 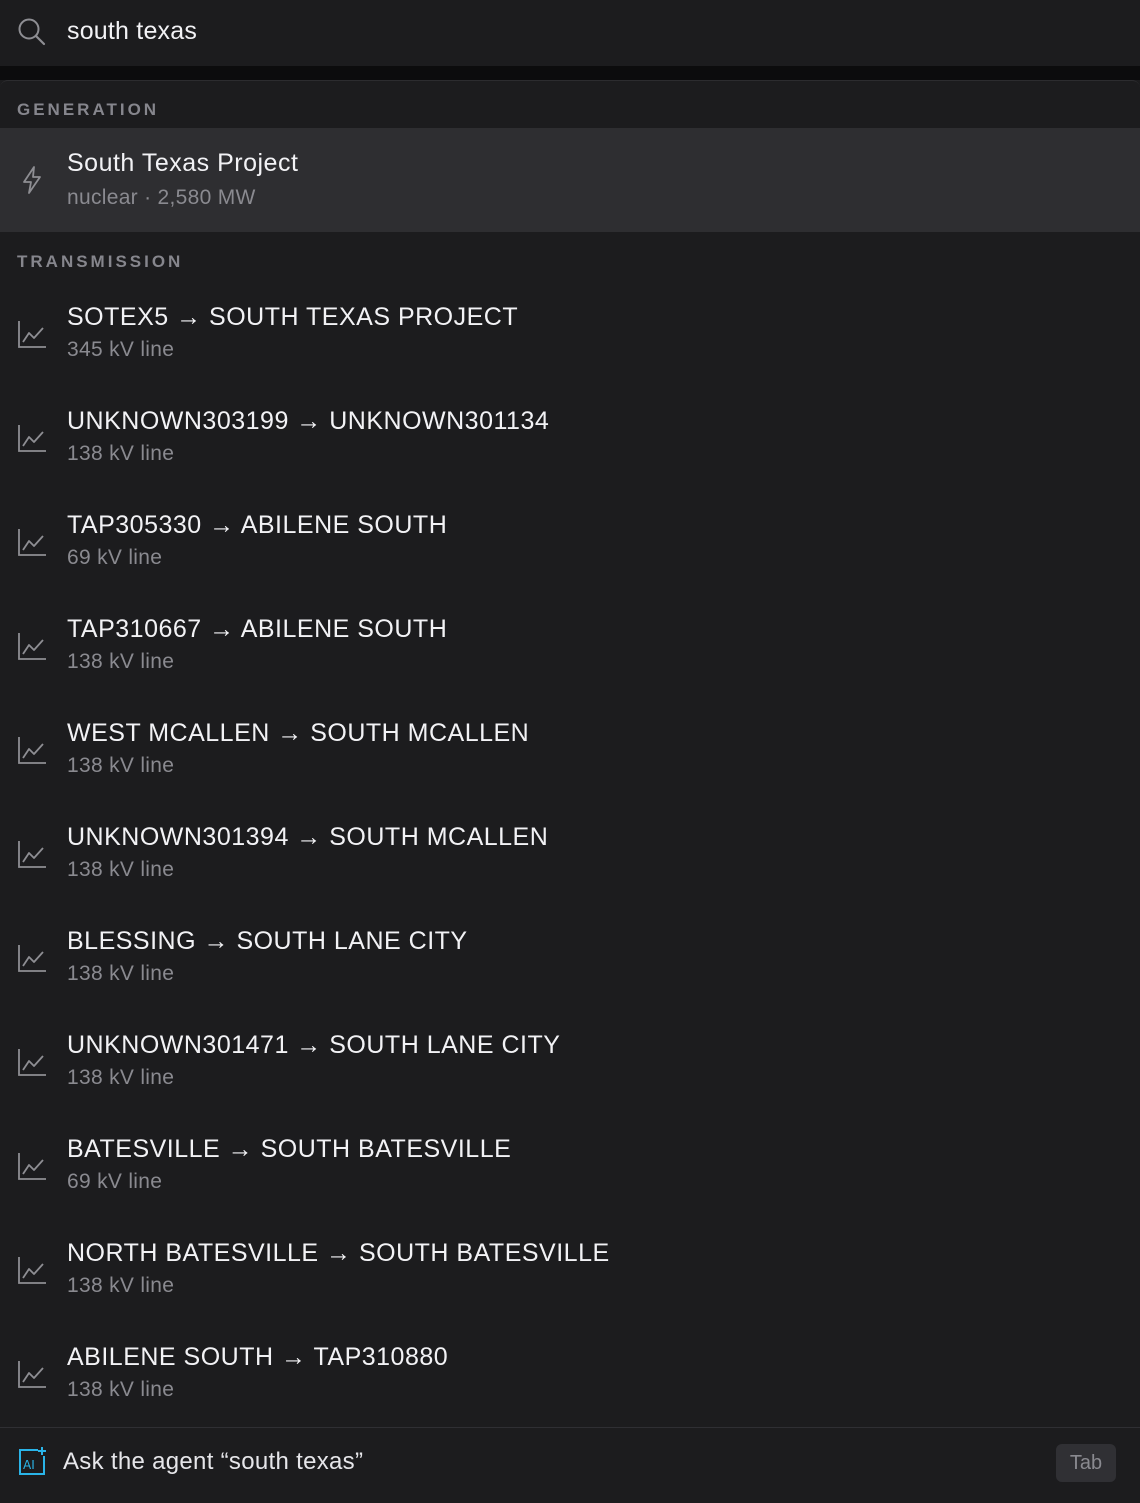 What do you see at coordinates (88, 109) in the screenshot?
I see `section-header-generation: GENERATION` at bounding box center [88, 109].